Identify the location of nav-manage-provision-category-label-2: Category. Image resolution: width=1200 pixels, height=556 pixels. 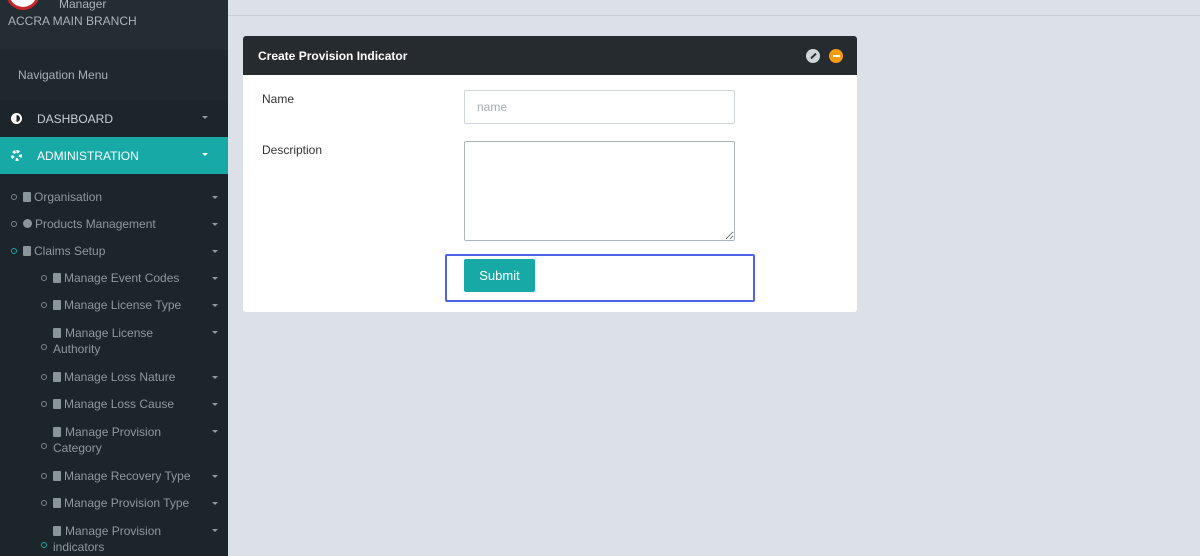
(77, 447).